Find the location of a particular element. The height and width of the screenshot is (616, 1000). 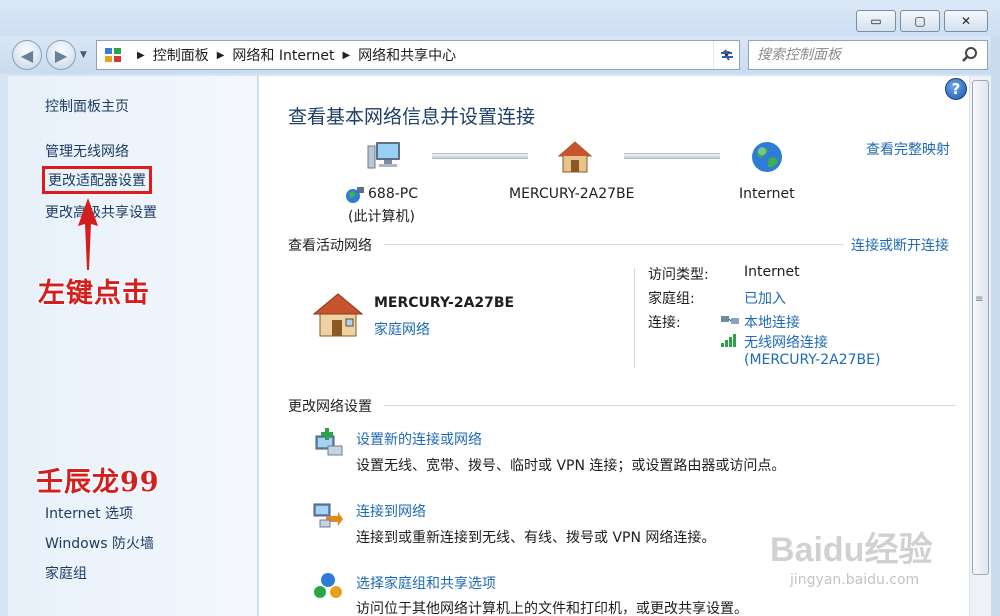

manage-wireless-link: 管理无线网络 is located at coordinates (87, 151).